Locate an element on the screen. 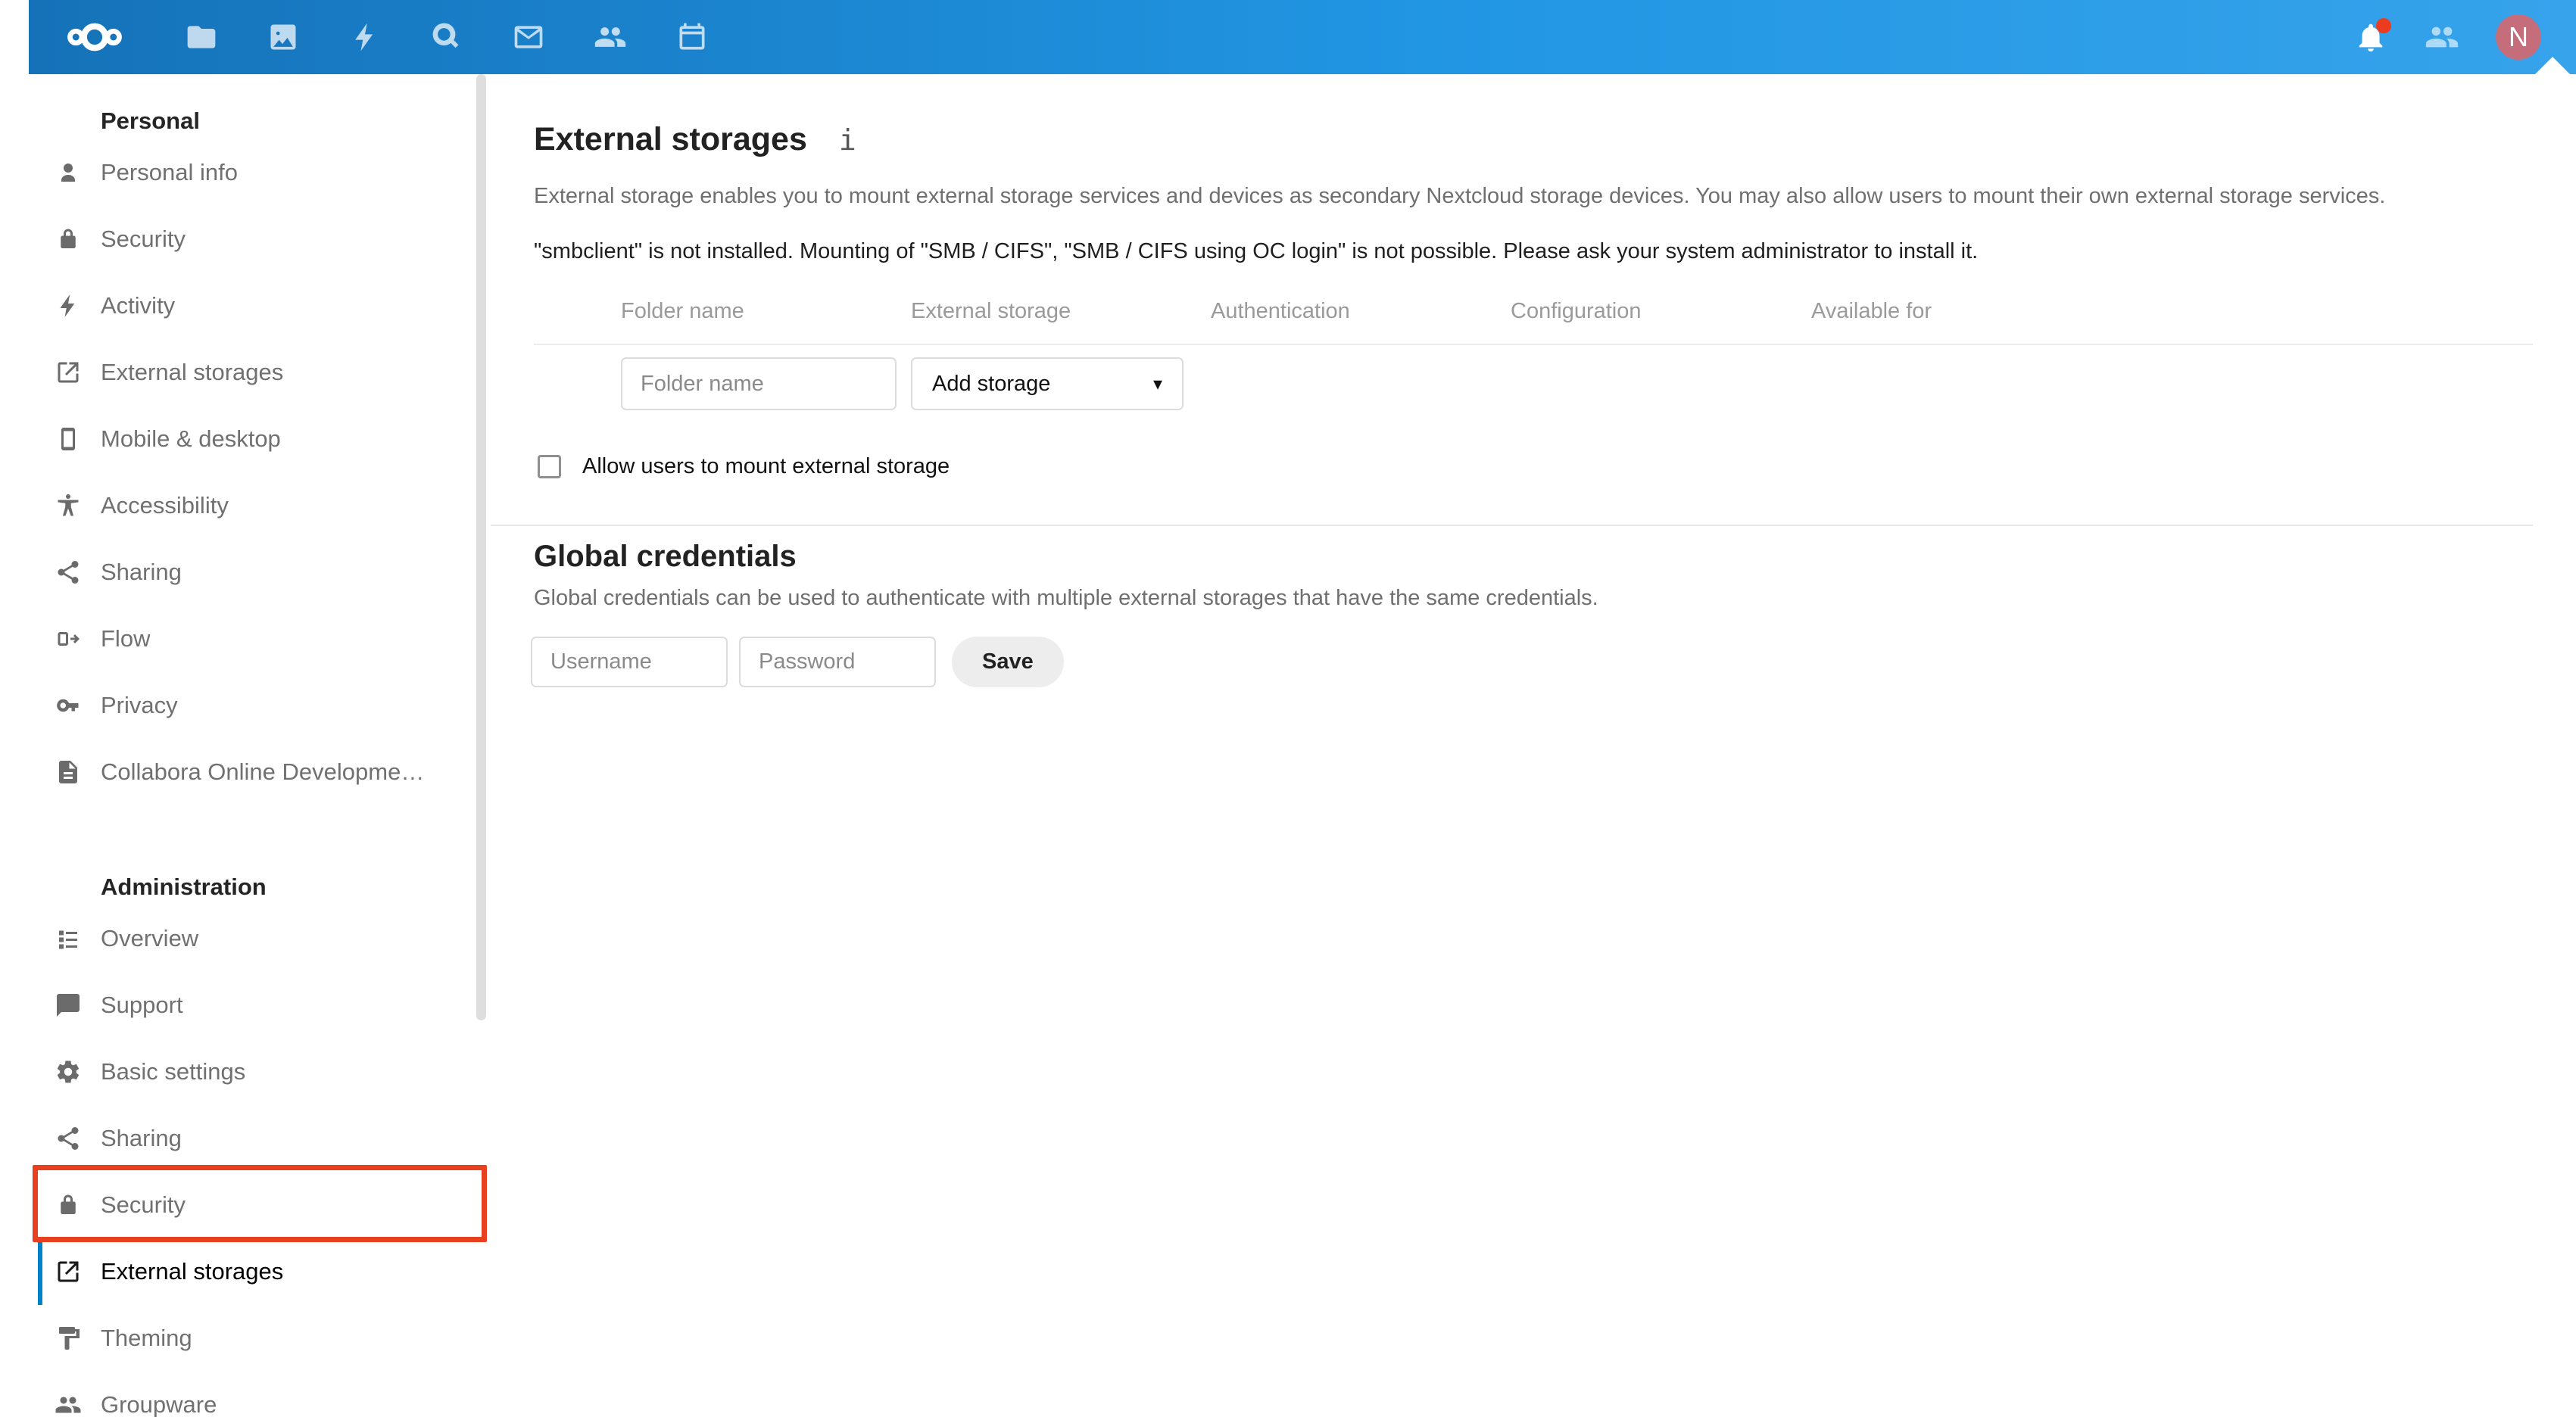 The image size is (2576, 1417). avatar-initial: N is located at coordinates (2518, 36).